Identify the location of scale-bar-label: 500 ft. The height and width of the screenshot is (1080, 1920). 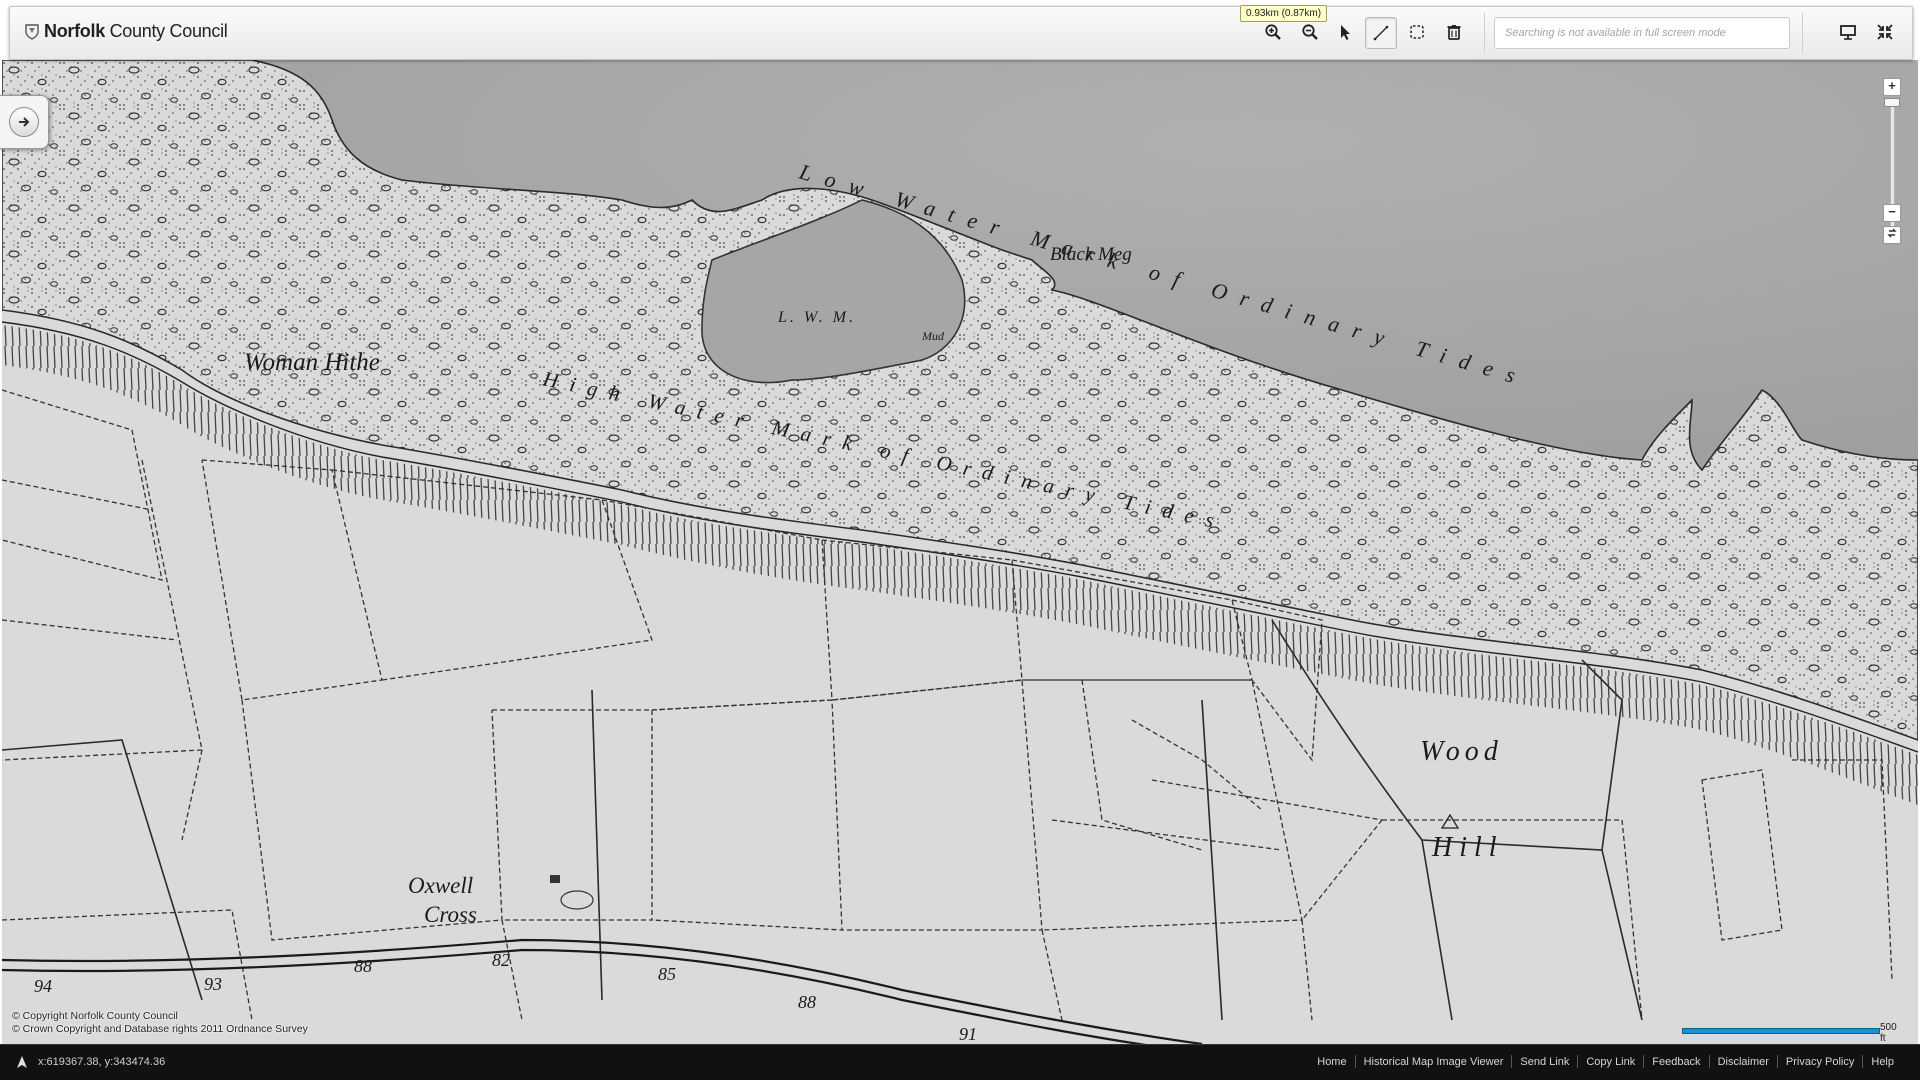
(1888, 1033).